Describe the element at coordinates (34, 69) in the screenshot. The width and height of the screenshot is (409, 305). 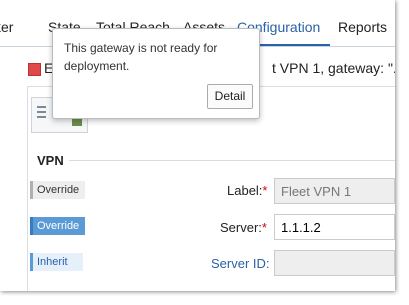
I see `error-status-icon` at that location.